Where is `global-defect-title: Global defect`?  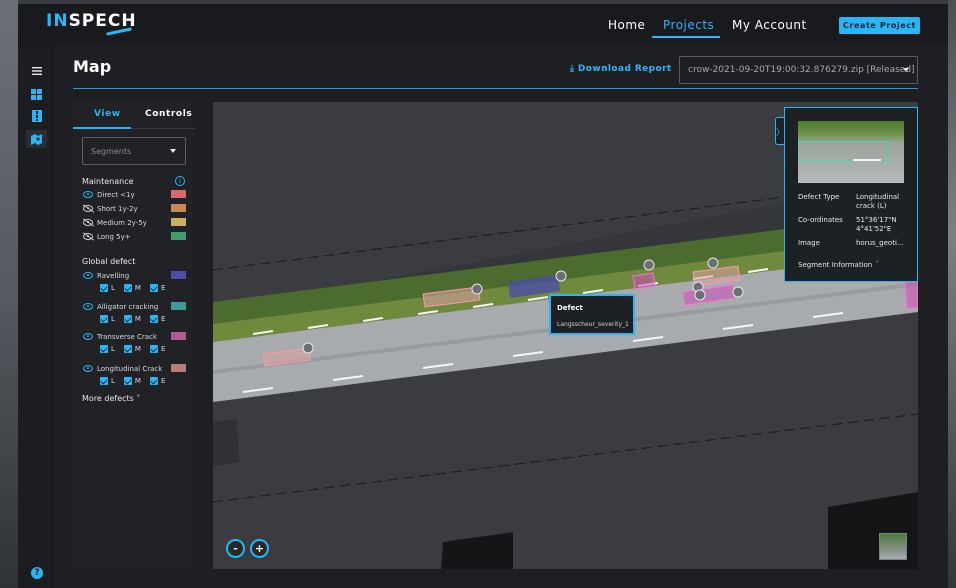 global-defect-title: Global defect is located at coordinates (109, 261).